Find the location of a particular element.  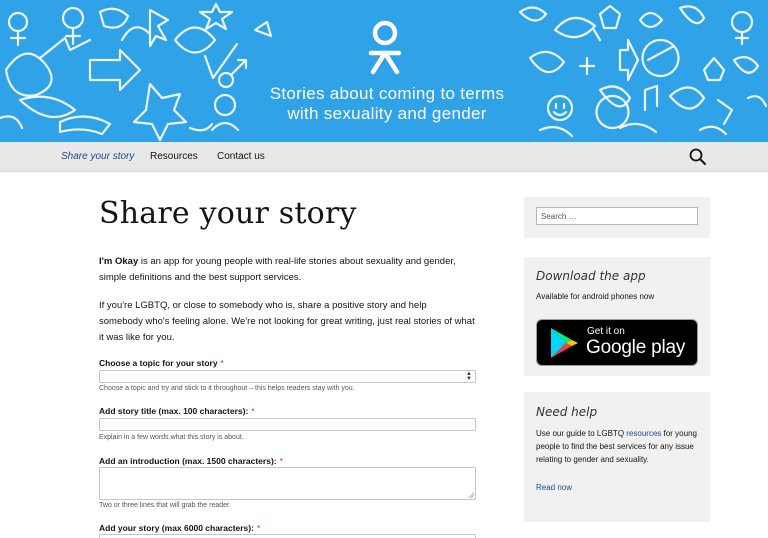

badge-line-2: Google play is located at coordinates (636, 347).